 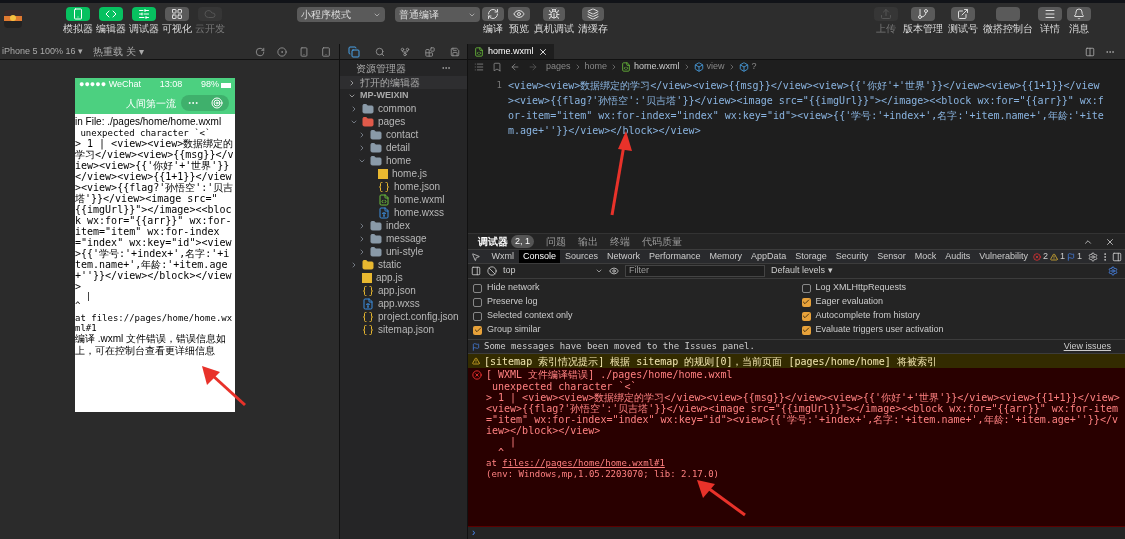 I want to click on eye-icon, so click(x=614, y=271).